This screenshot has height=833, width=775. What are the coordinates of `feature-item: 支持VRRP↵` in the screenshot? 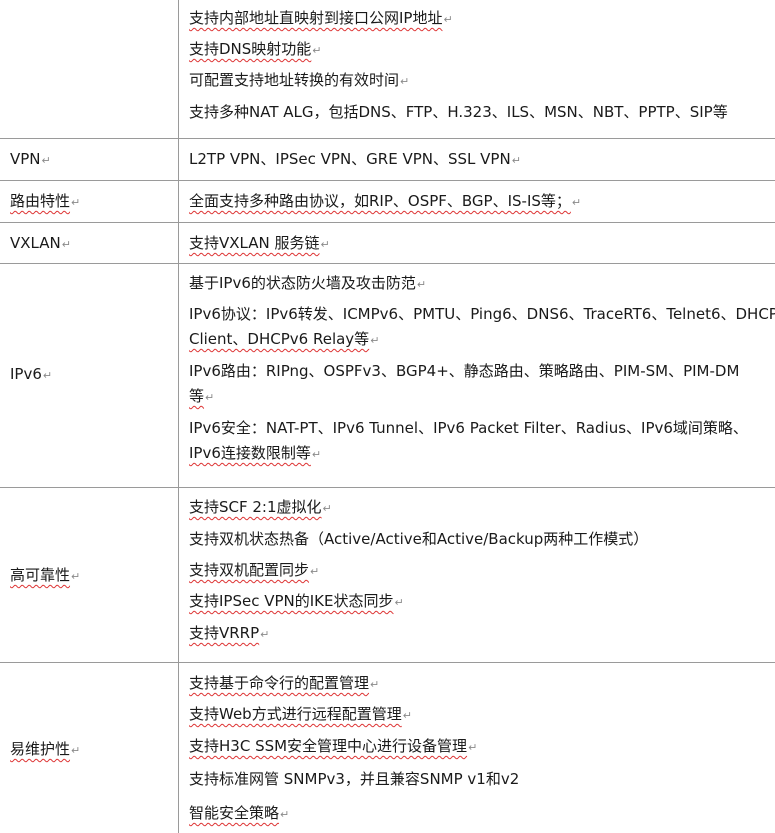 It's located at (229, 633).